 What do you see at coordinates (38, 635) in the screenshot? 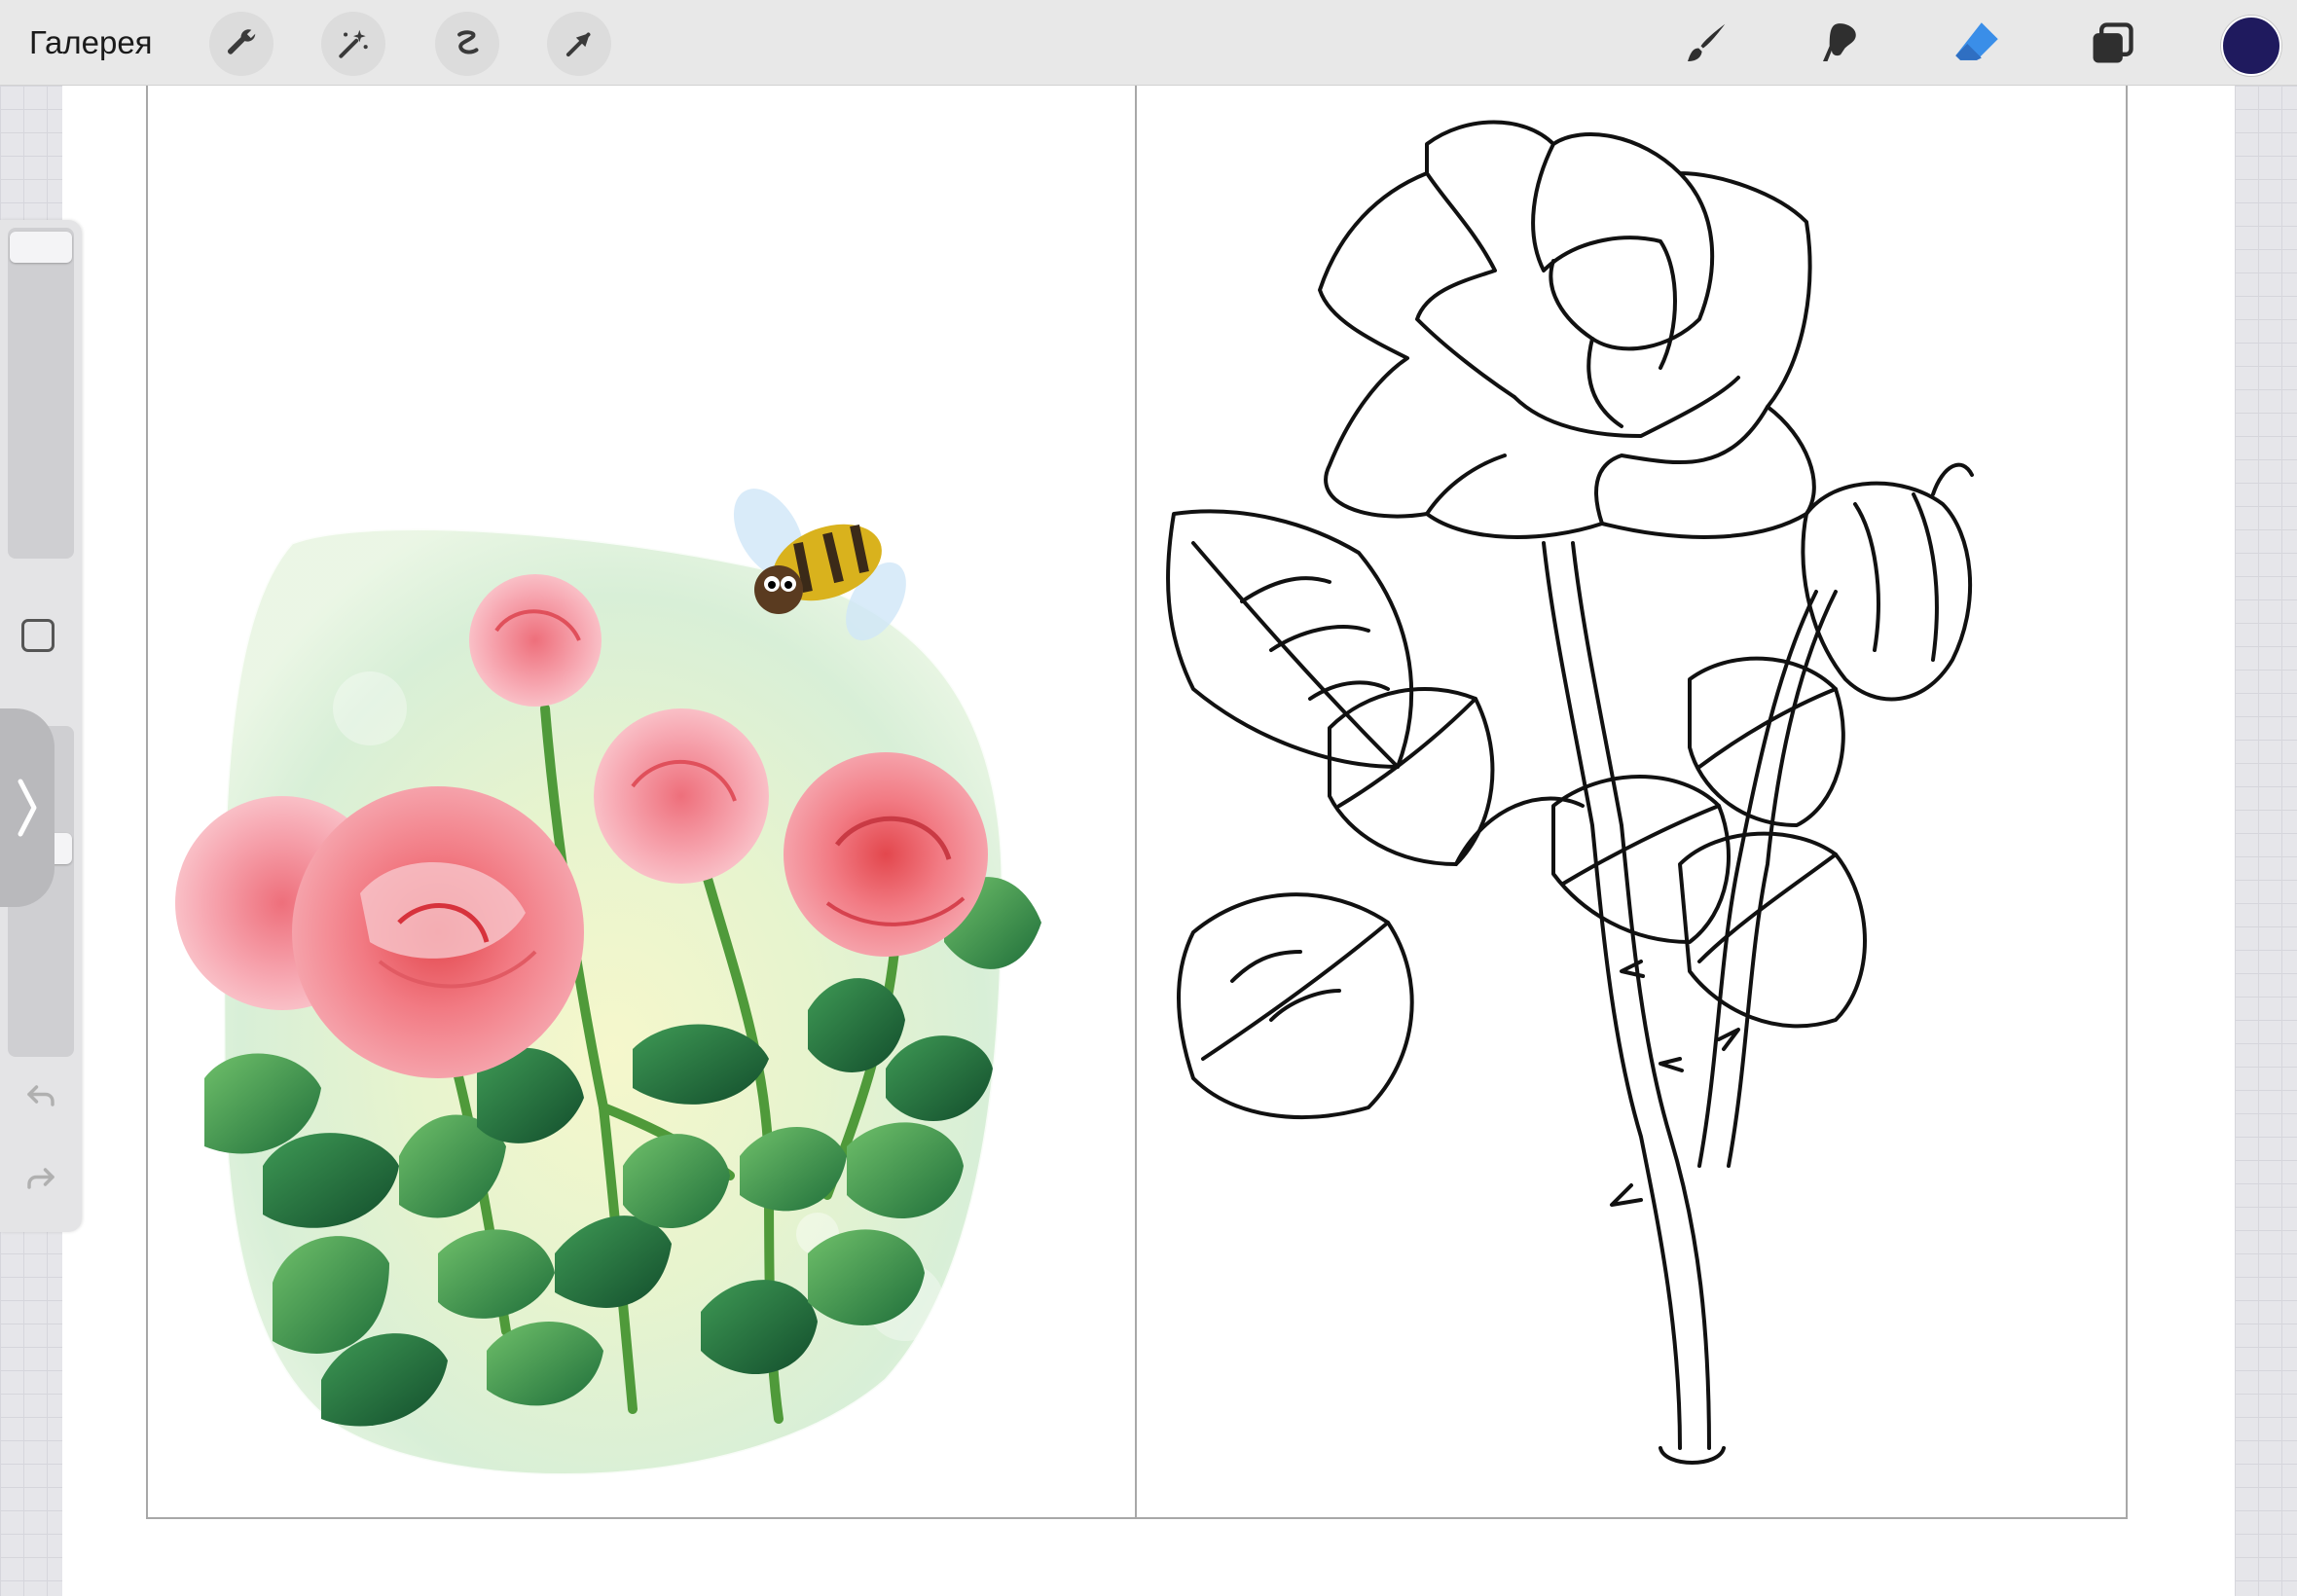
I see `modify-button` at bounding box center [38, 635].